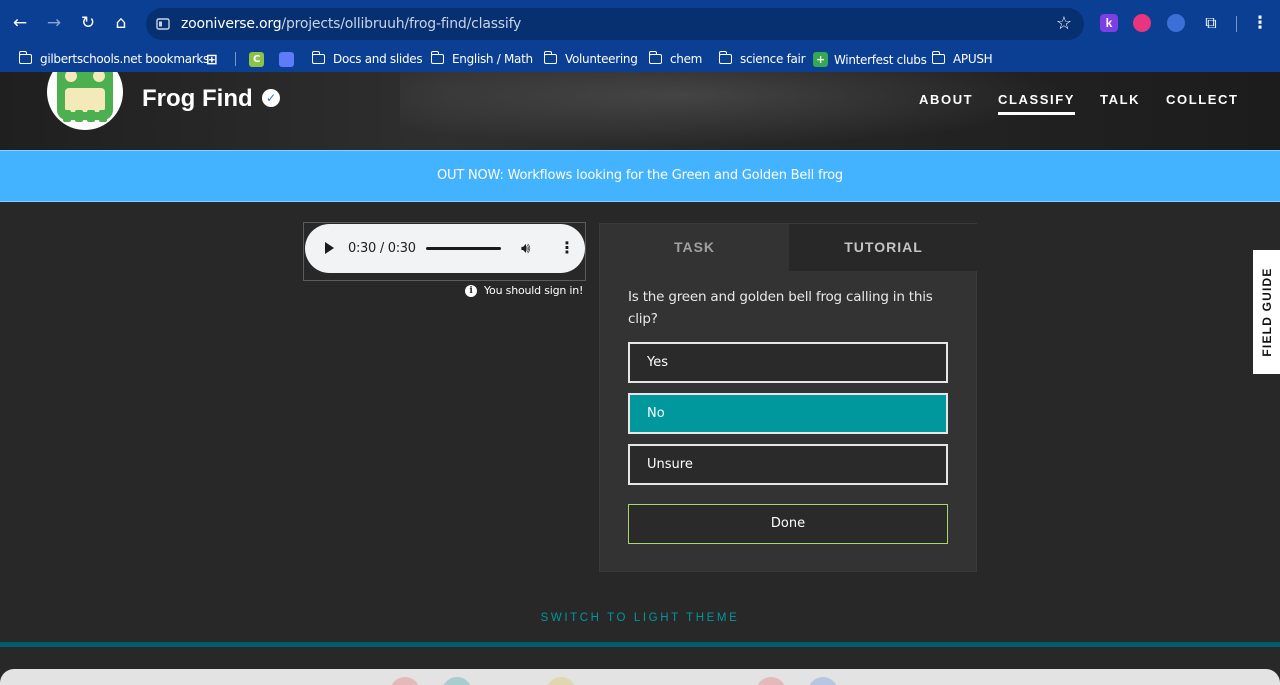 The width and height of the screenshot is (1280, 685). What do you see at coordinates (212, 60) in the screenshot?
I see `apps-grid-icon: ⊞` at bounding box center [212, 60].